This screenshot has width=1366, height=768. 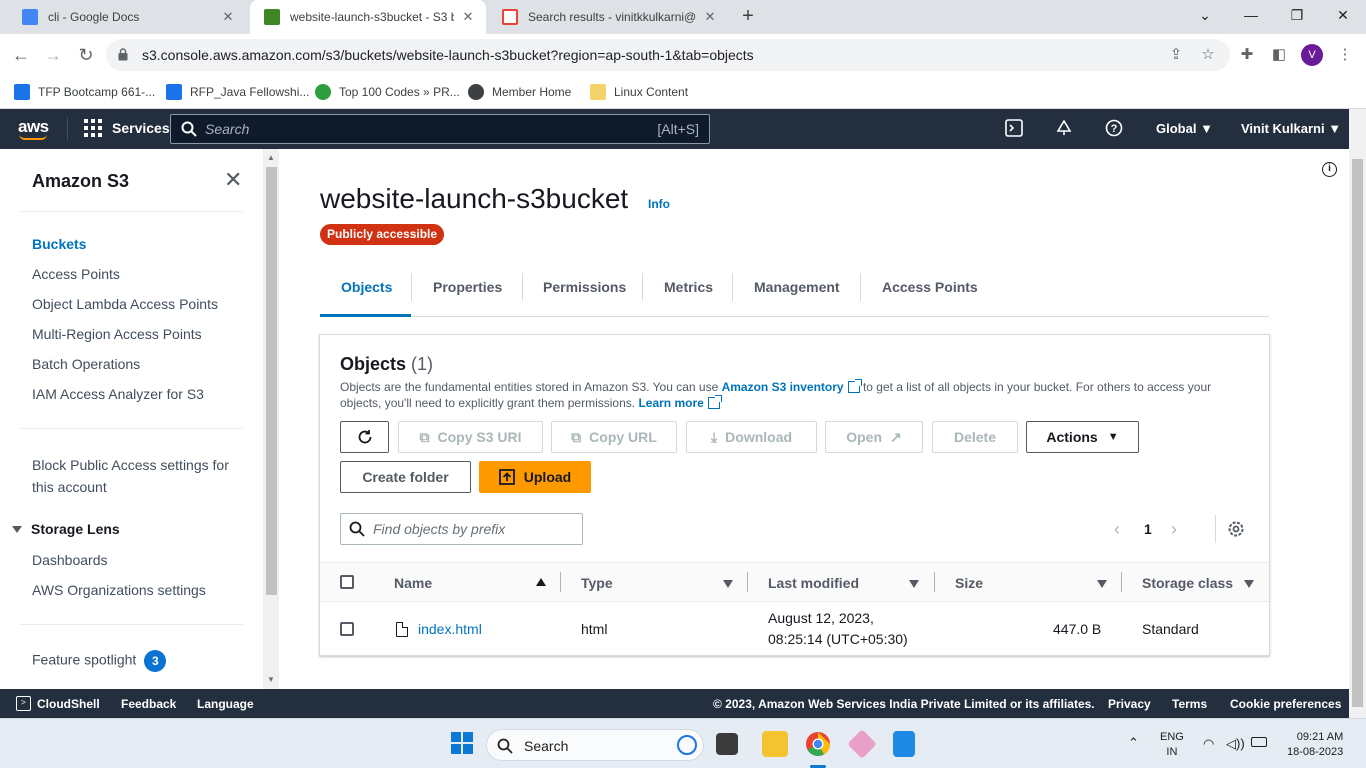 What do you see at coordinates (595, 745) in the screenshot?
I see `taskbar-search-input: Search` at bounding box center [595, 745].